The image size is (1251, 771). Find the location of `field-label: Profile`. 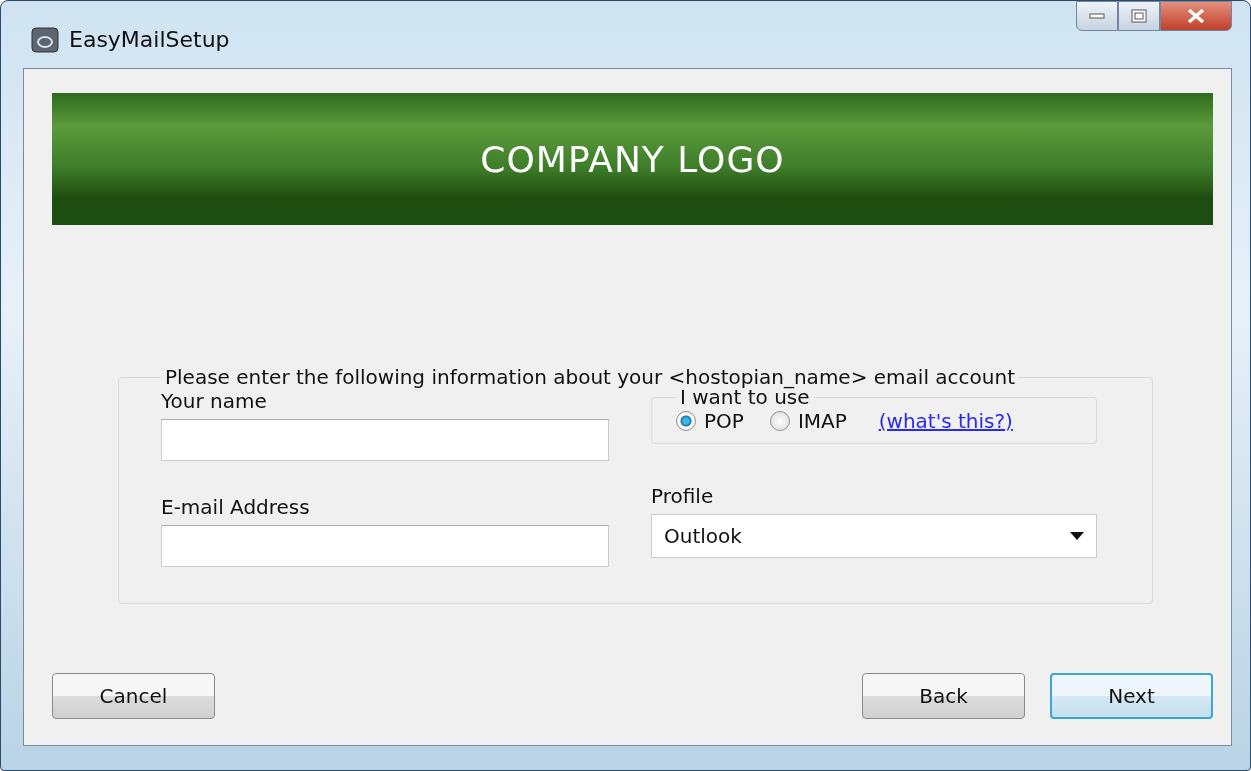

field-label: Profile is located at coordinates (682, 496).